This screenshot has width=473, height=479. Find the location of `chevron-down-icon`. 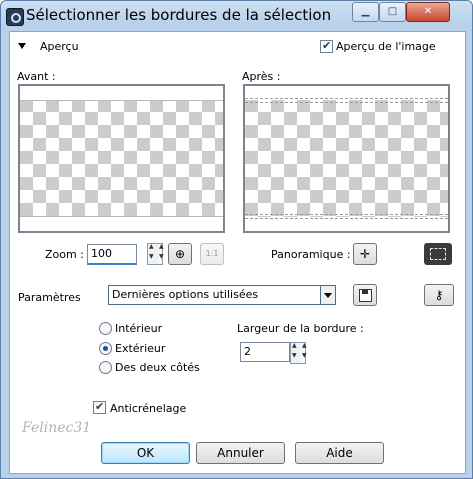

chevron-down-icon is located at coordinates (327, 295).